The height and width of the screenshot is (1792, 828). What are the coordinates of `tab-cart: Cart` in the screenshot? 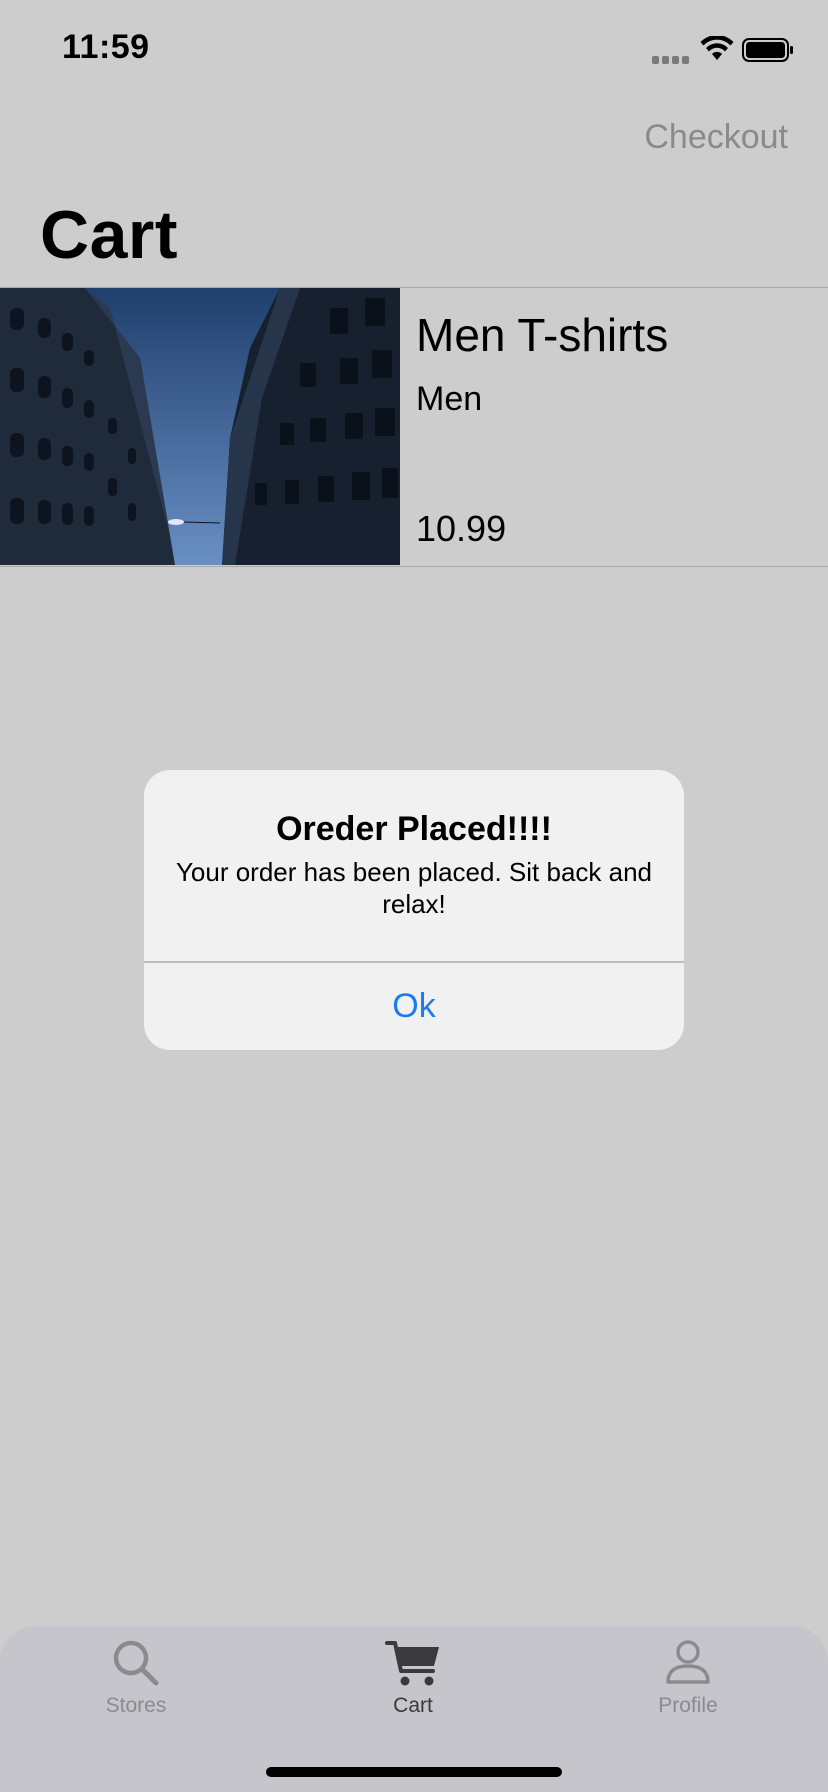 It's located at (413, 1688).